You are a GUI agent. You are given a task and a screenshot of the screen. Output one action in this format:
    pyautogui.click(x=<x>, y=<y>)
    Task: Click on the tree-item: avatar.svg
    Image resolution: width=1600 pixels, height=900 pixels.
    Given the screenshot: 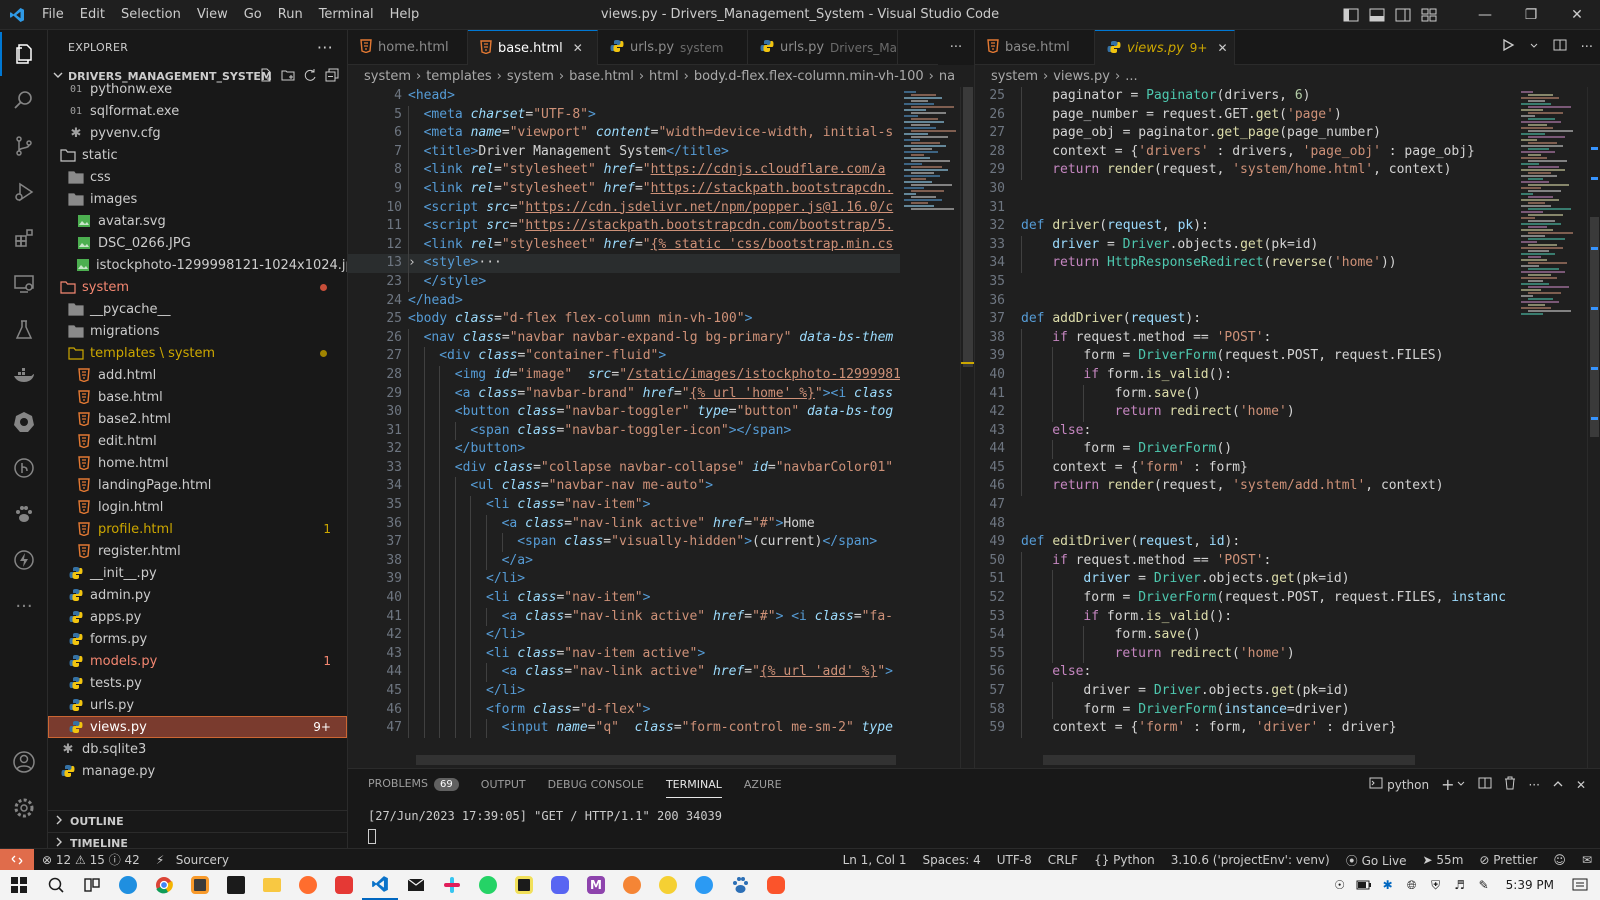 What is the action you would take?
    pyautogui.click(x=197, y=221)
    